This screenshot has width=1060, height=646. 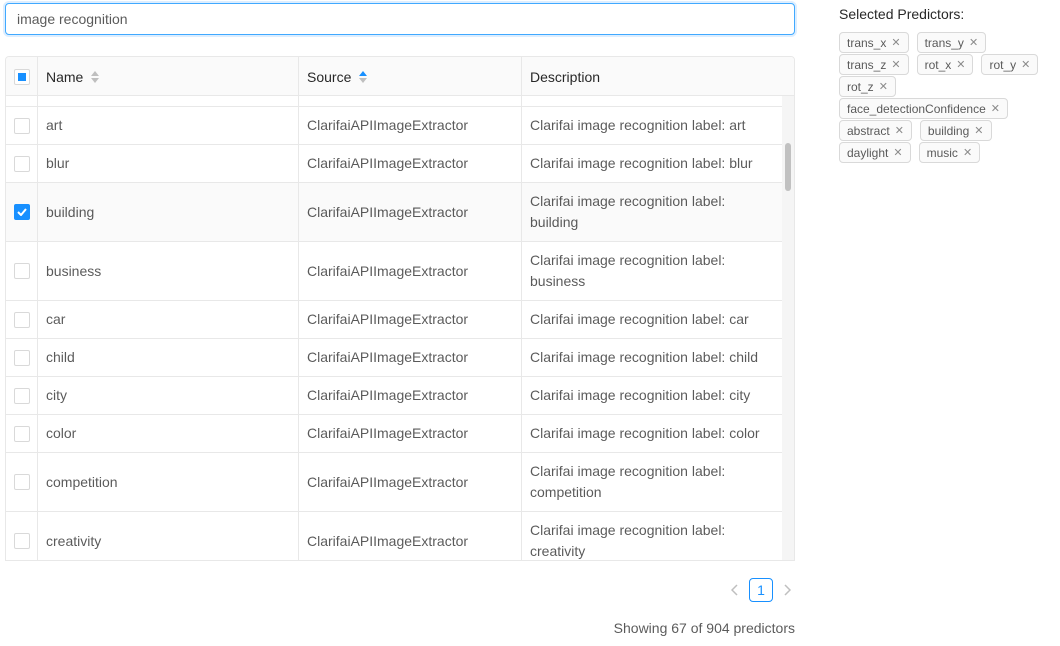 What do you see at coordinates (916, 108) in the screenshot?
I see `predictor-tag-label: face_detectionConfidence` at bounding box center [916, 108].